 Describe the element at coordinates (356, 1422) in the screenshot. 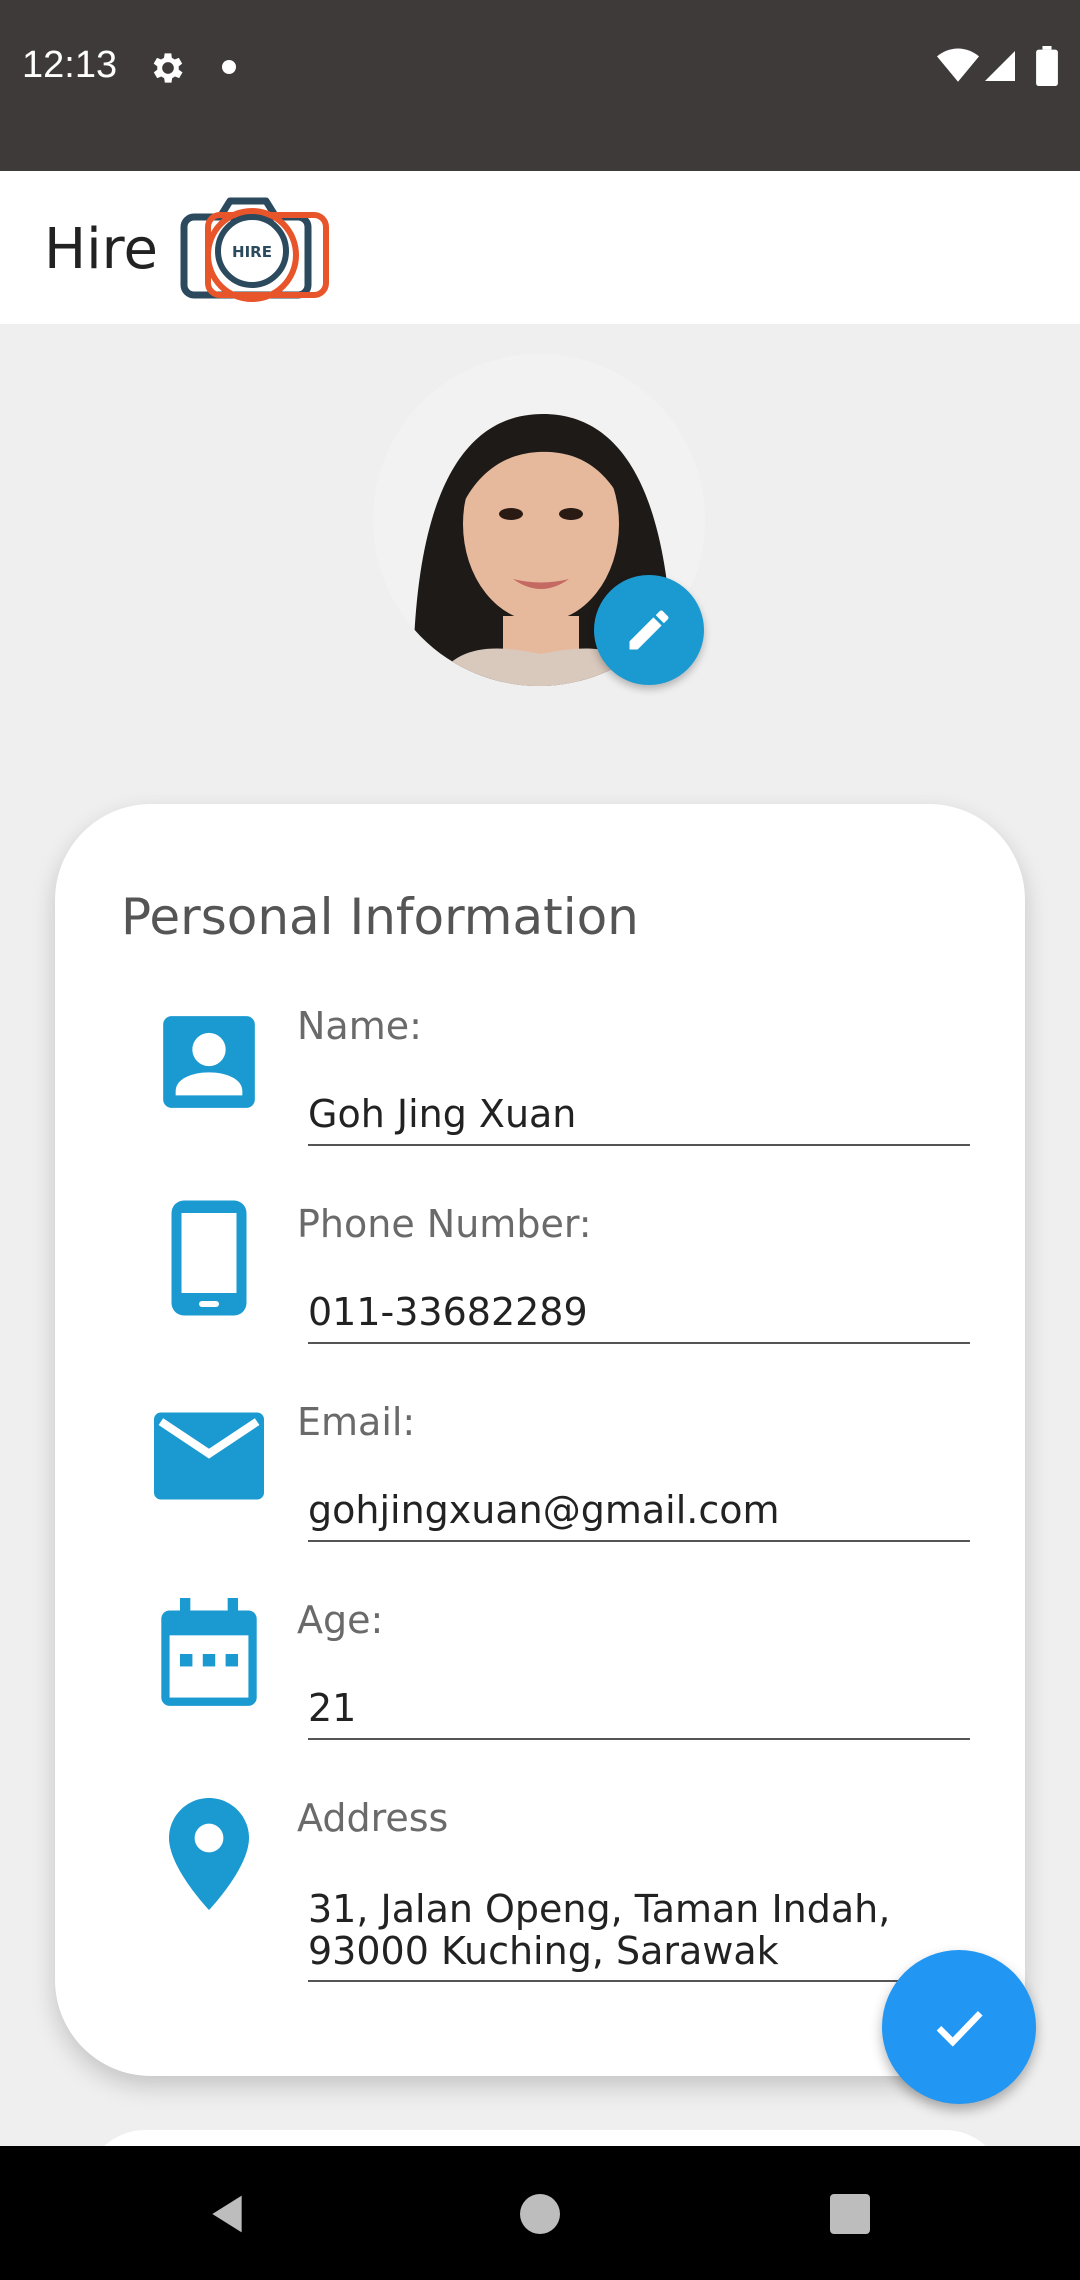

I see `email-label: Email:` at that location.